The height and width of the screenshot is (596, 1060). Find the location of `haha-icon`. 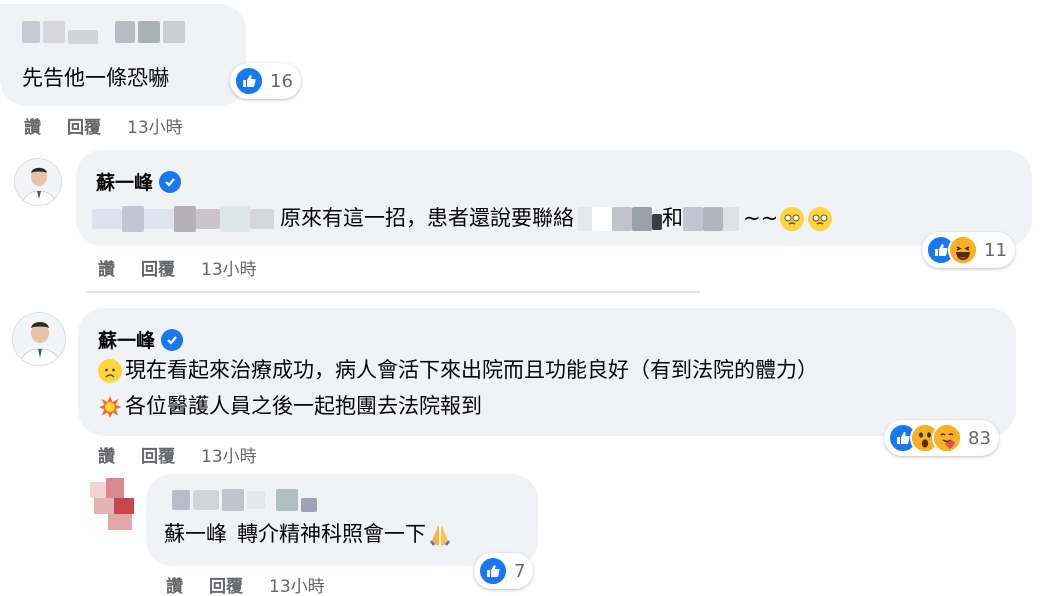

haha-icon is located at coordinates (963, 250).